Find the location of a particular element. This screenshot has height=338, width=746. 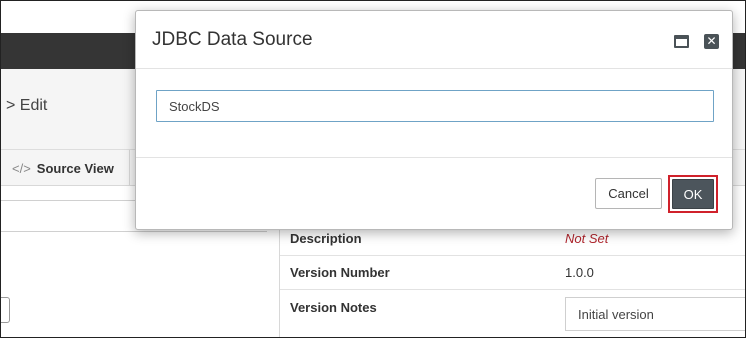

property-row-version-number: Version Number 1.0.0 is located at coordinates (513, 273).